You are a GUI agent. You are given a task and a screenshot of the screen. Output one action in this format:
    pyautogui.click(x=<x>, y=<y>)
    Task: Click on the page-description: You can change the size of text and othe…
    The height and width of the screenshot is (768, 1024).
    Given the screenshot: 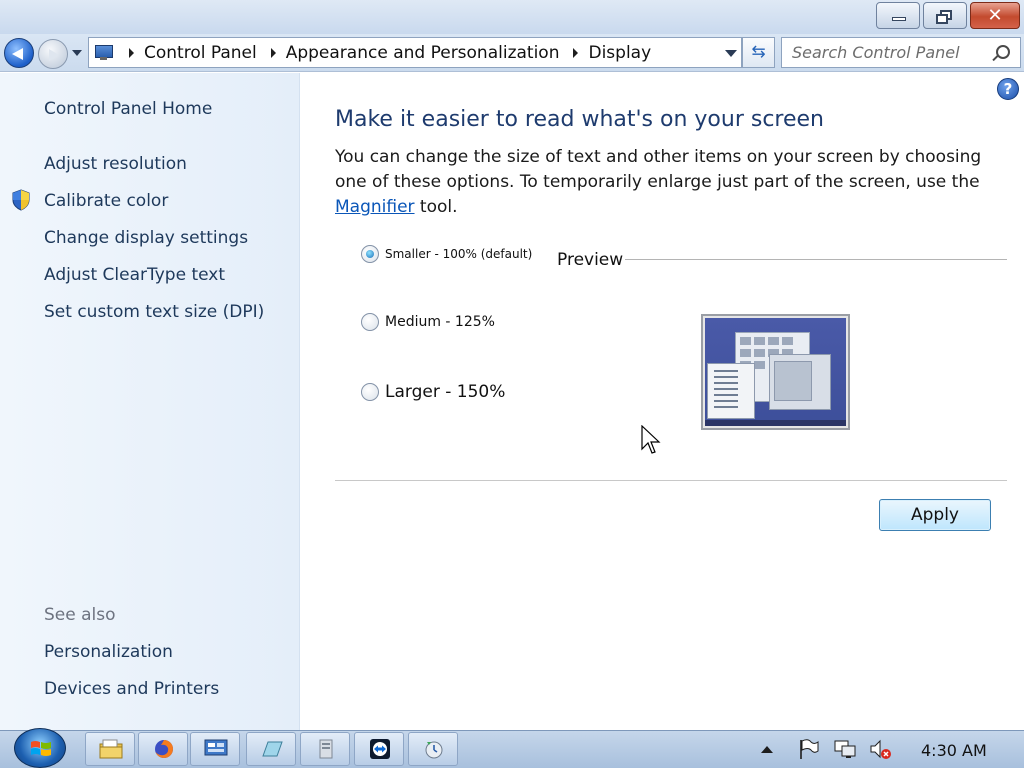 What is the action you would take?
    pyautogui.click(x=658, y=182)
    